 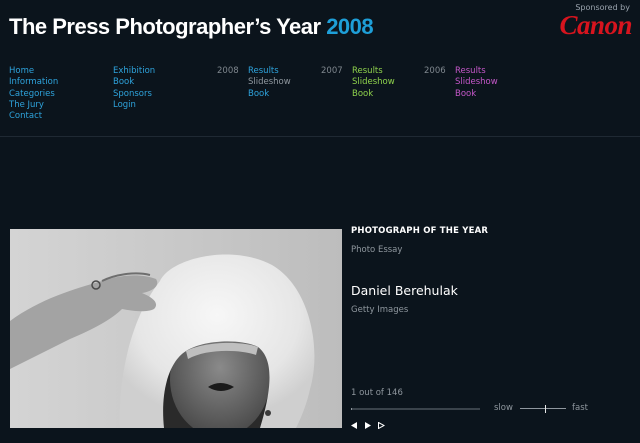 I want to click on photo-category: PHOTOGRAPH OF THE YEAR, so click(x=420, y=231).